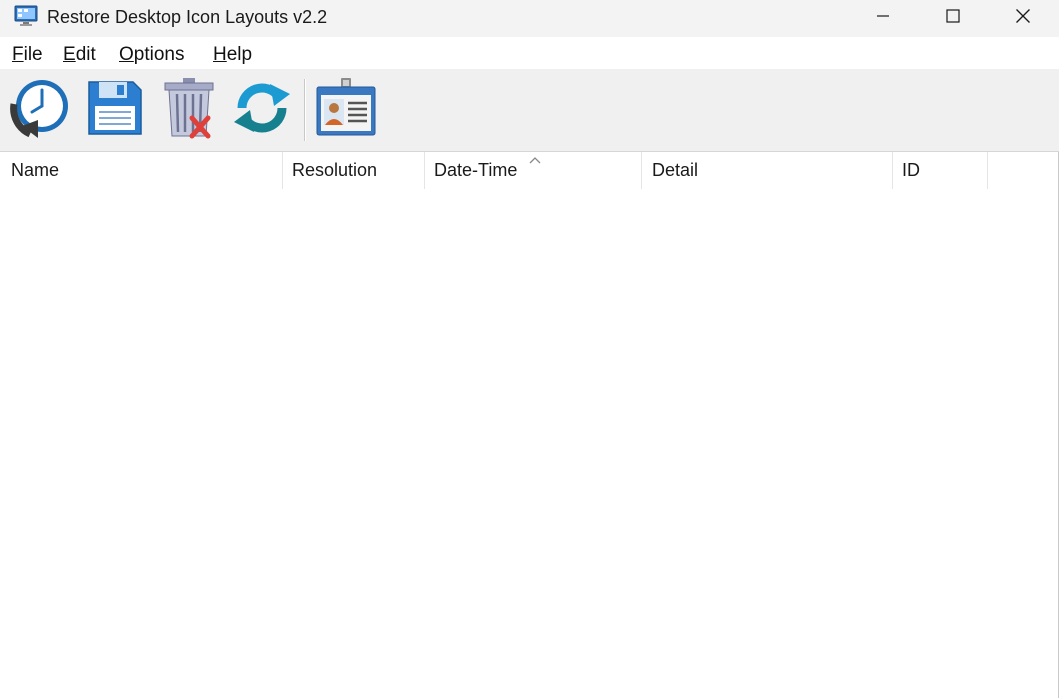  Describe the element at coordinates (141, 170) in the screenshot. I see `column-header-name: Name` at that location.